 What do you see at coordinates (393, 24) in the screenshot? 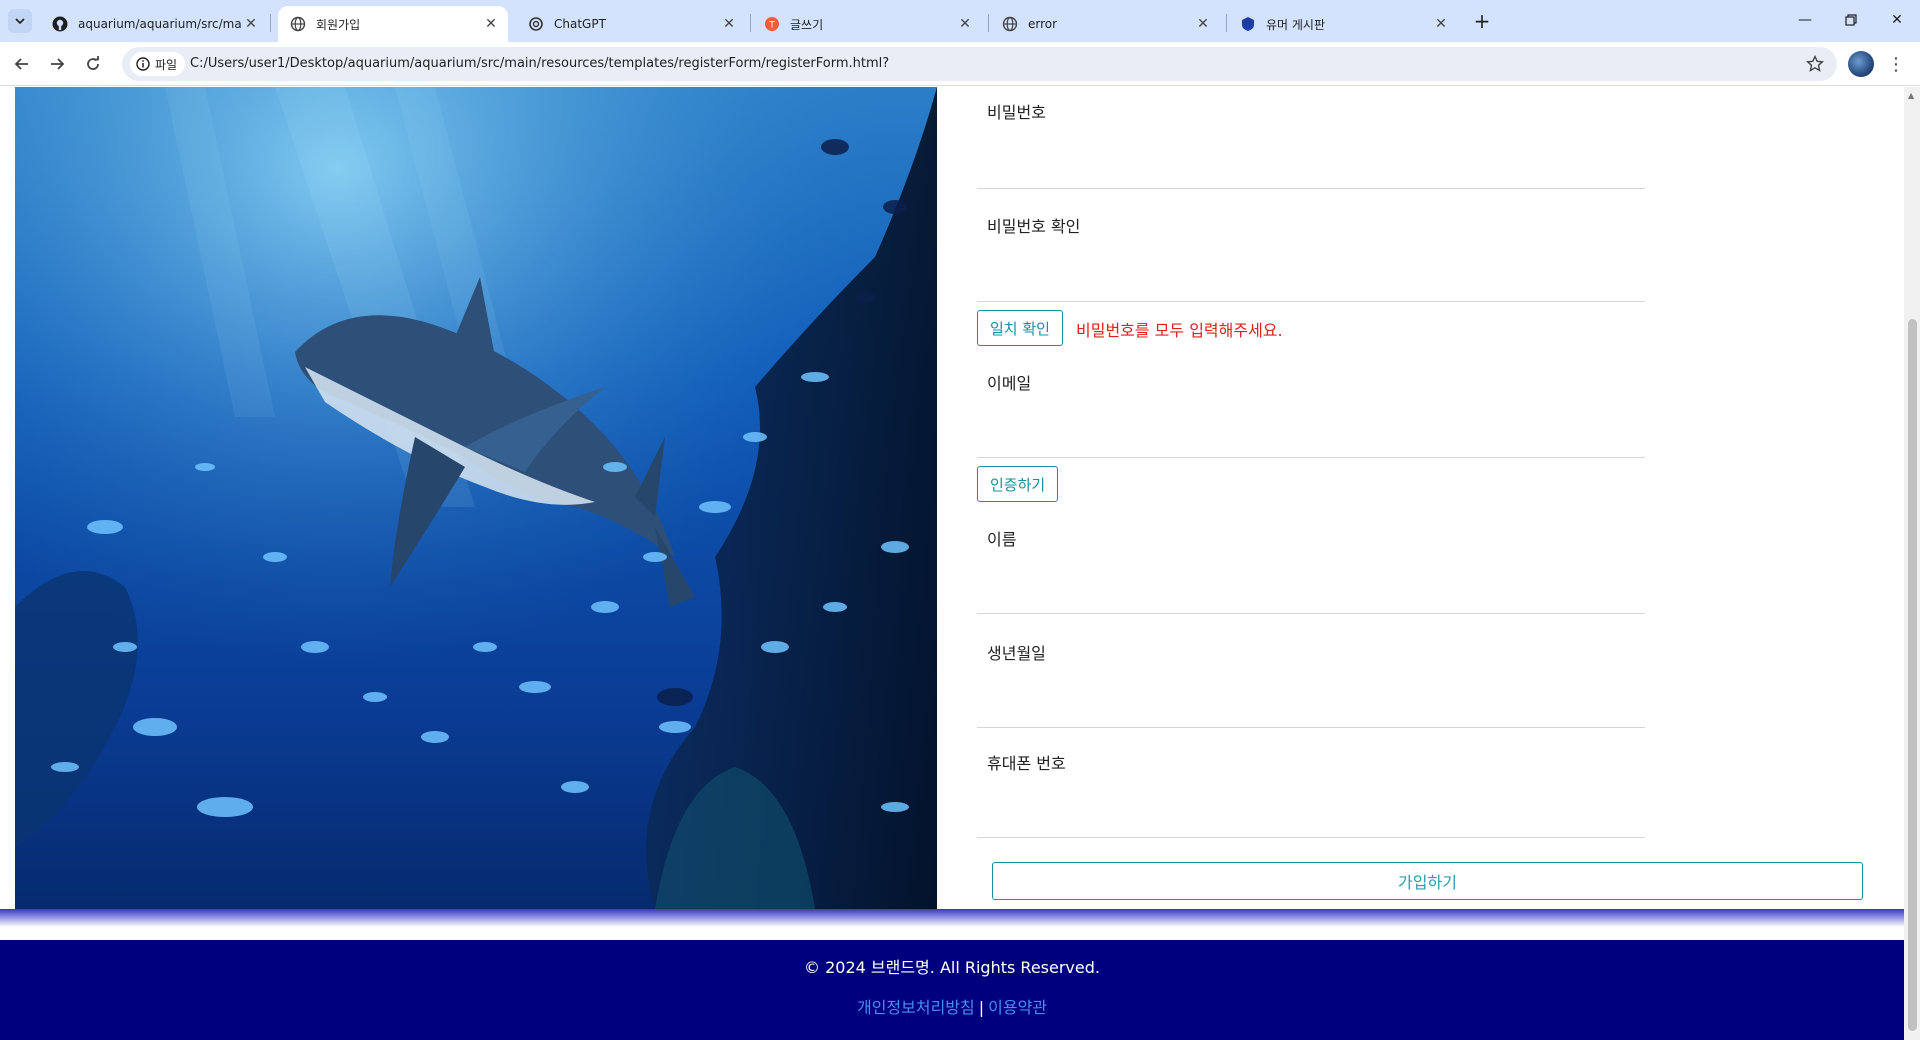
I see `tab-register: 회원가입 ✕` at bounding box center [393, 24].